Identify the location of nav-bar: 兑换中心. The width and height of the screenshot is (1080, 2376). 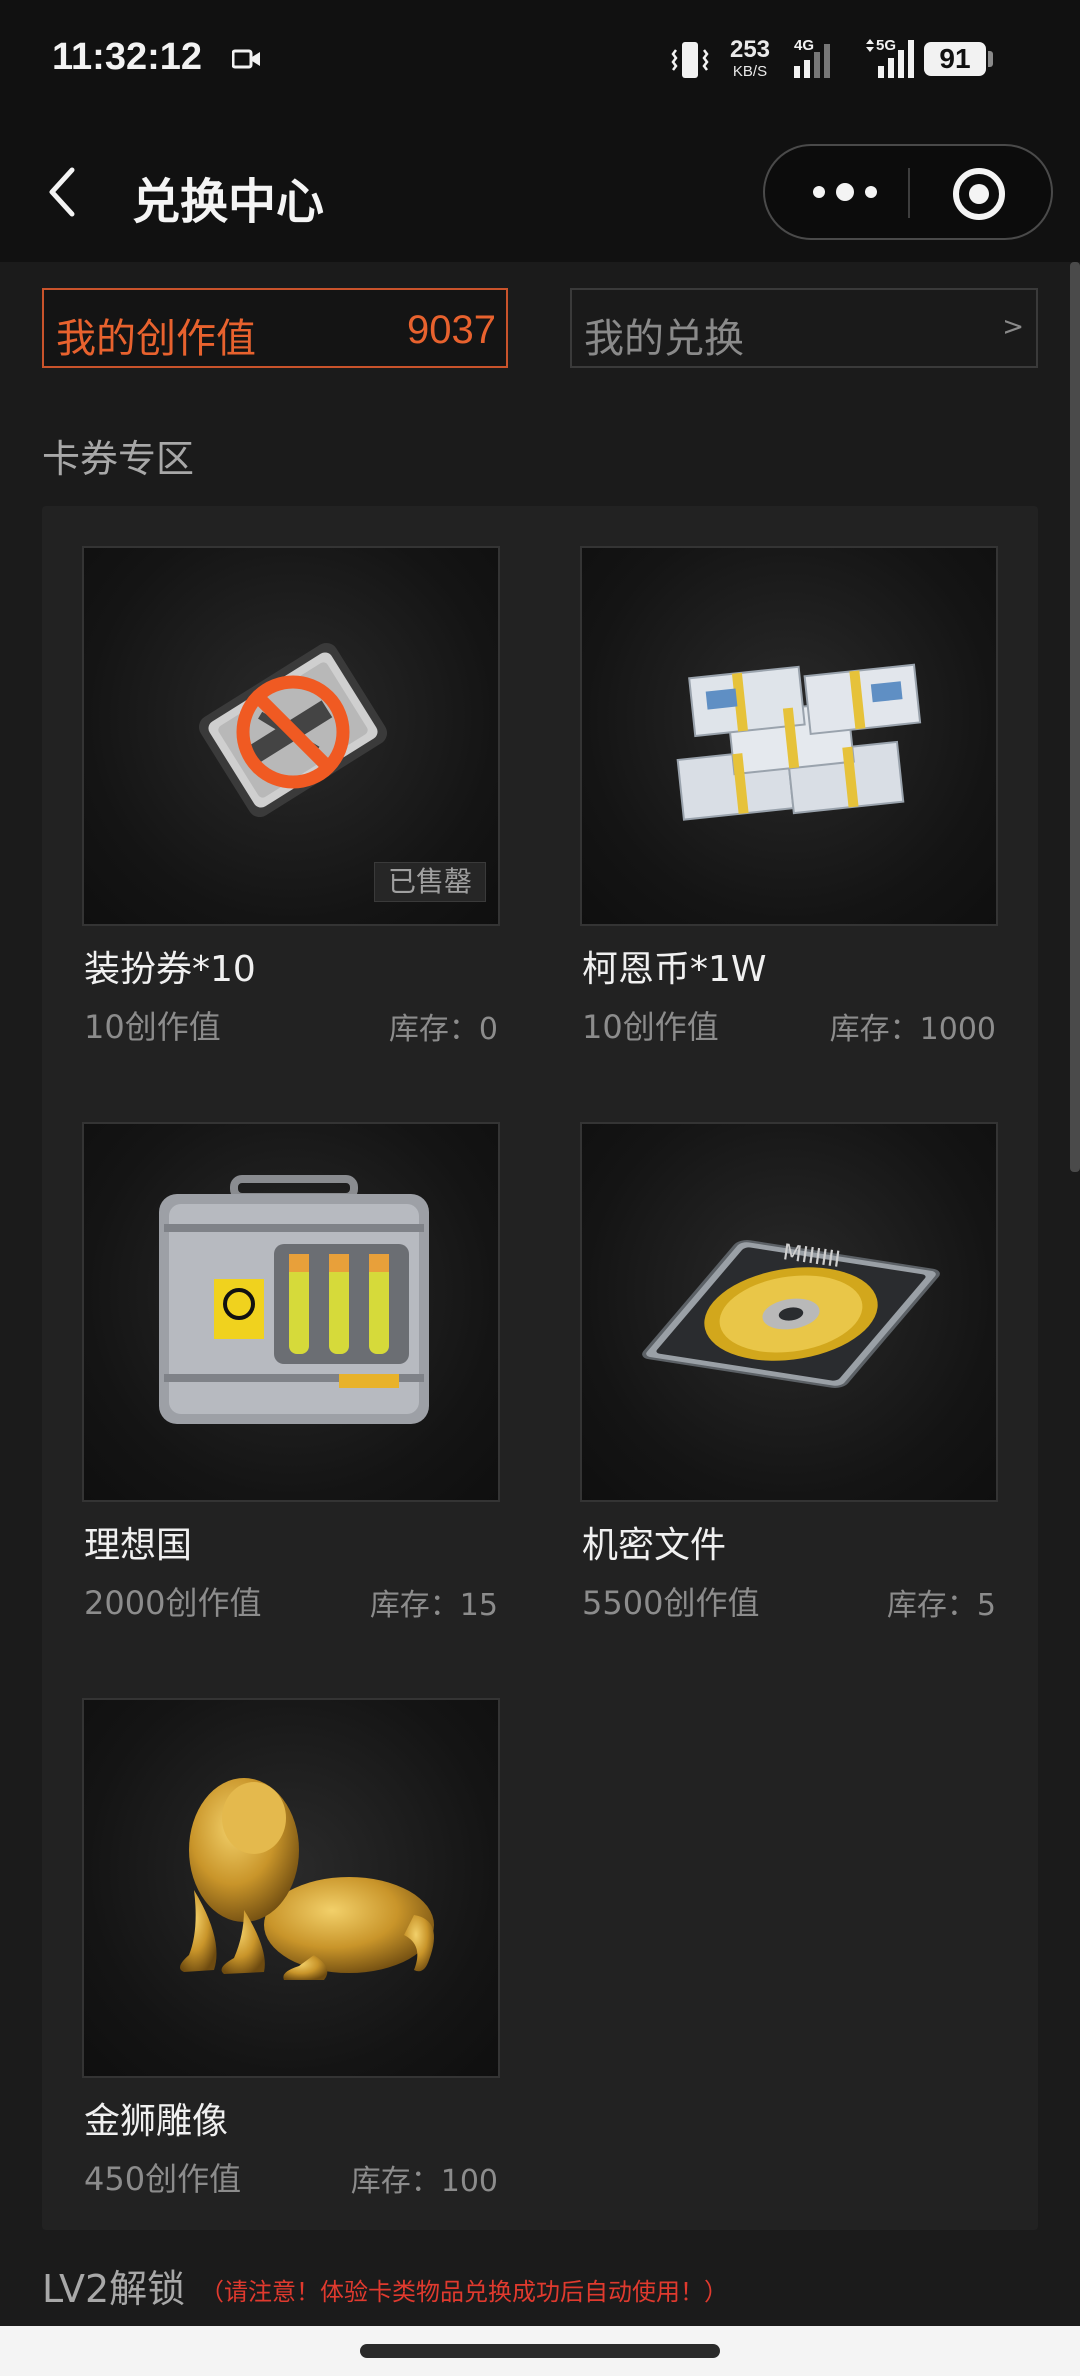
(540, 191).